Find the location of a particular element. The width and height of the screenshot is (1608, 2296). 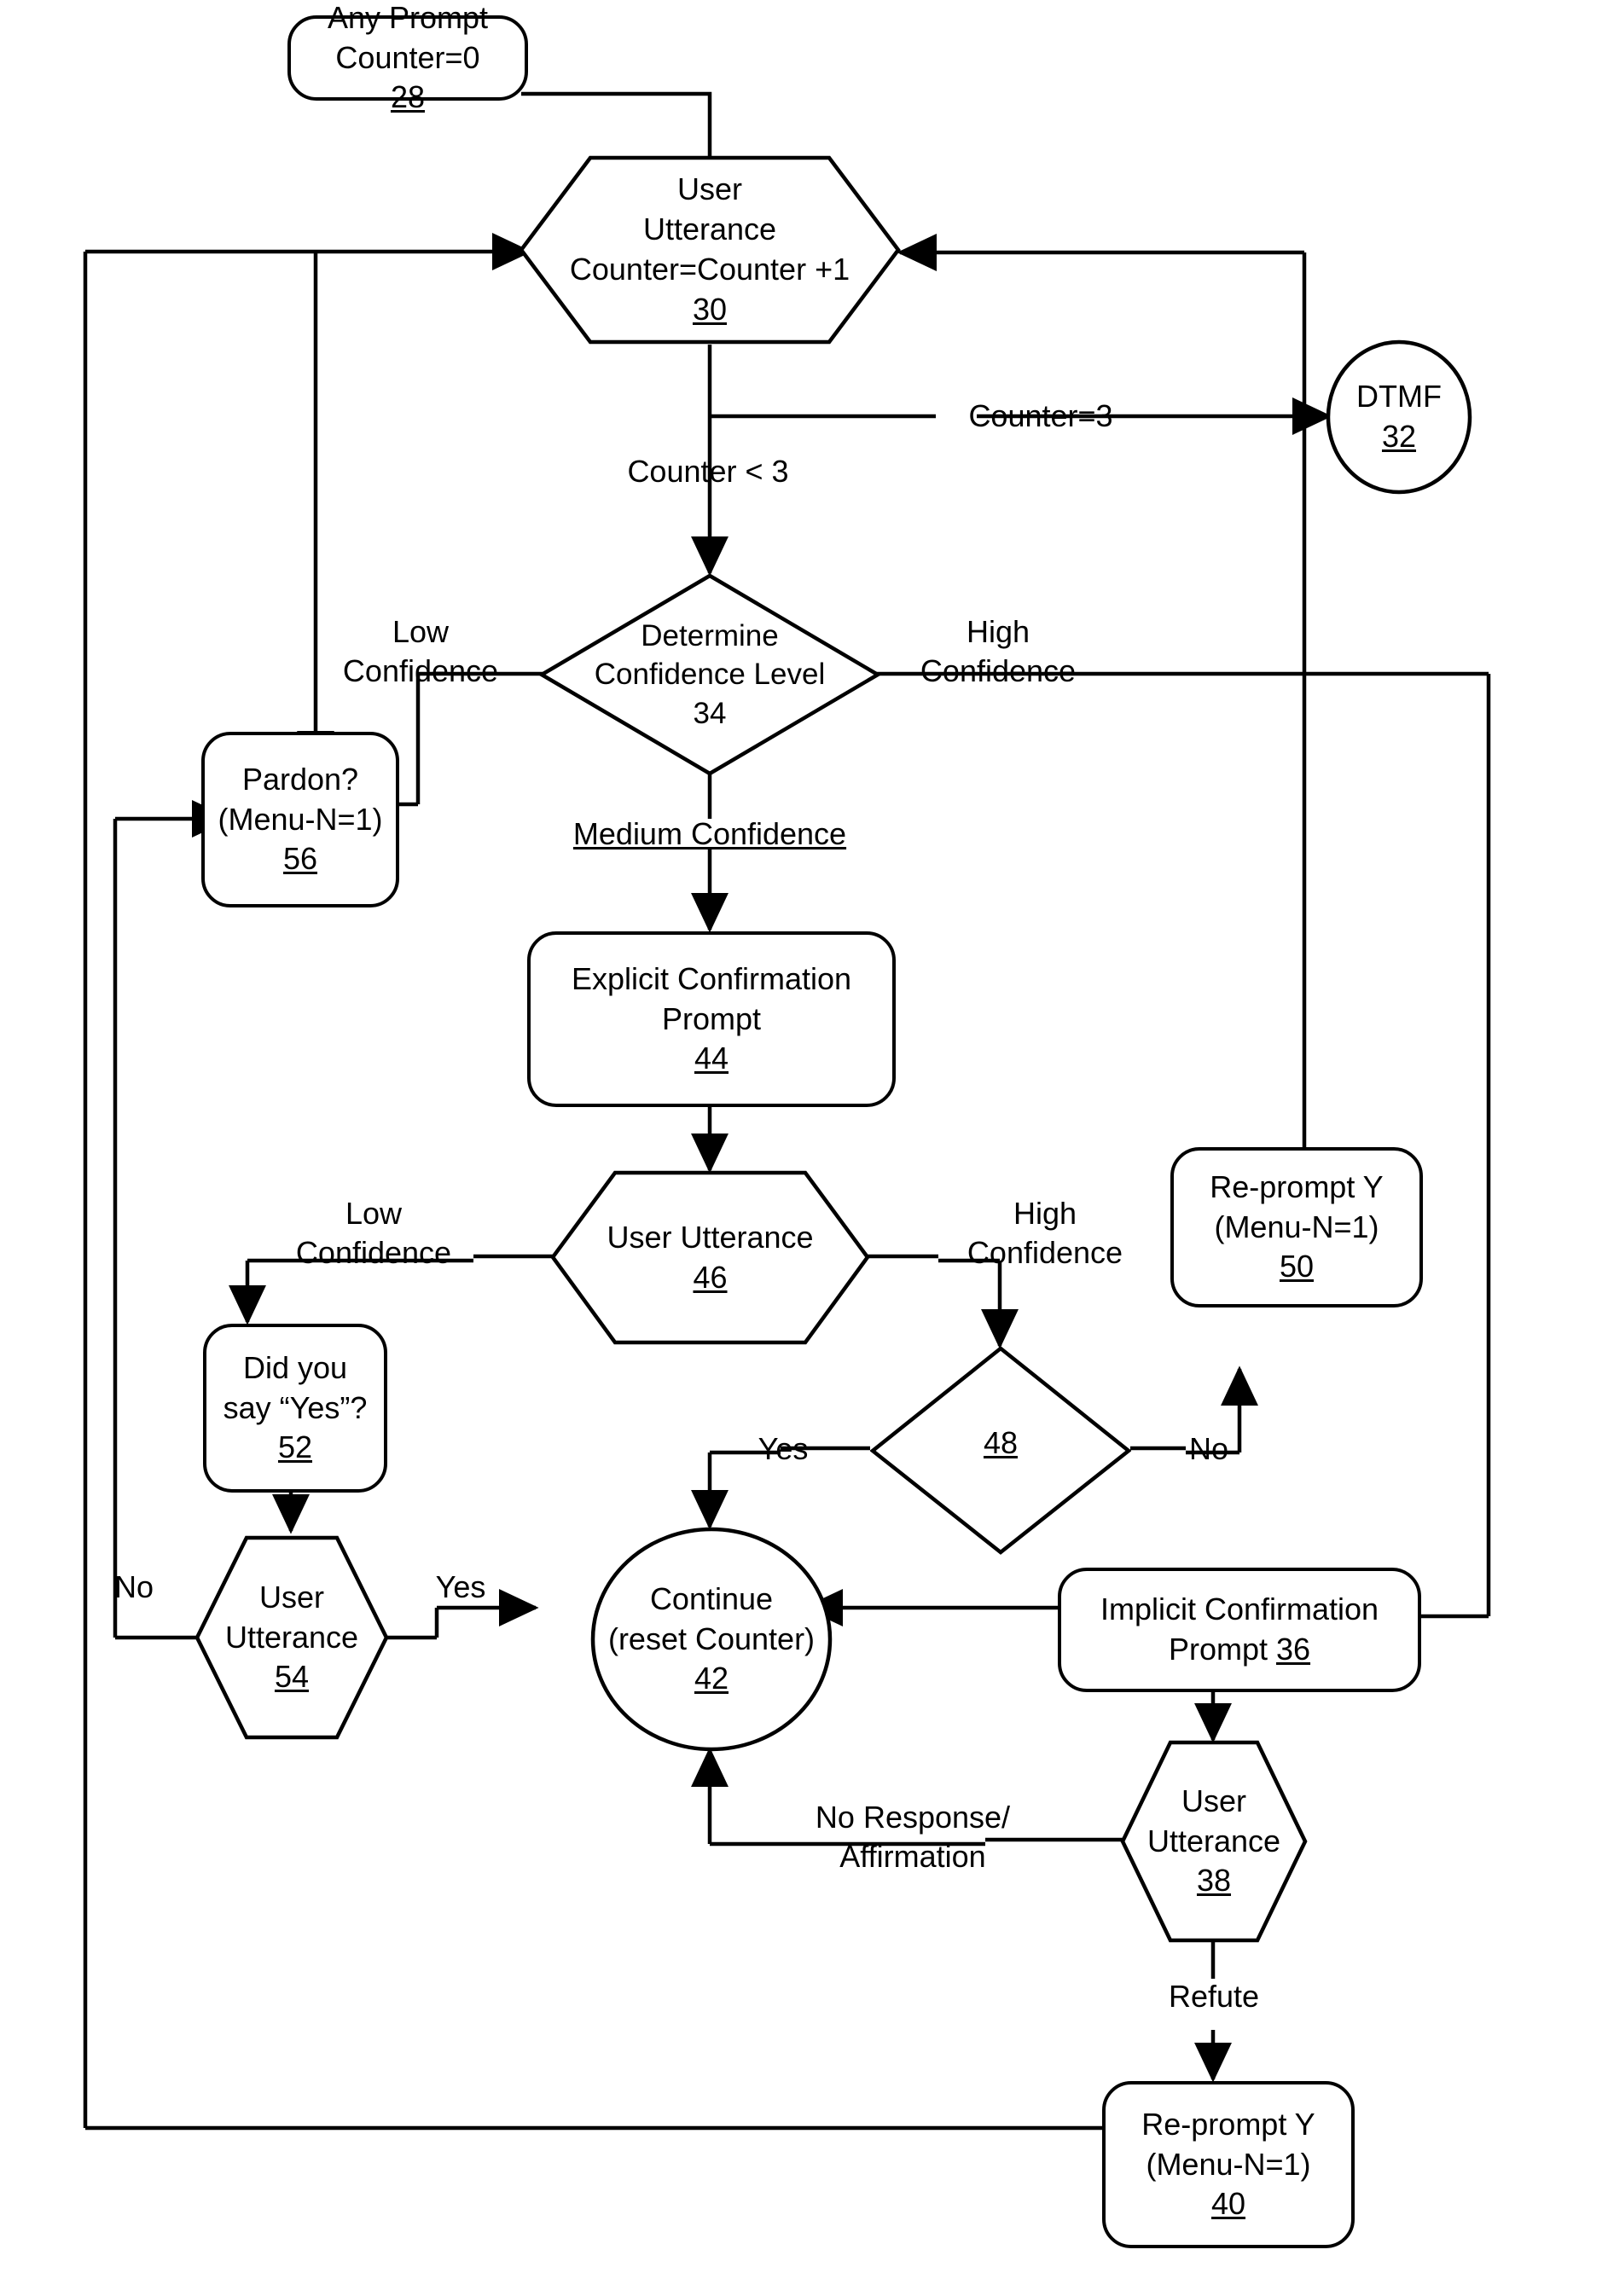

node-implicit-confirmation-36: Implicit Confirmation Prompt 36 is located at coordinates (1239, 1630).